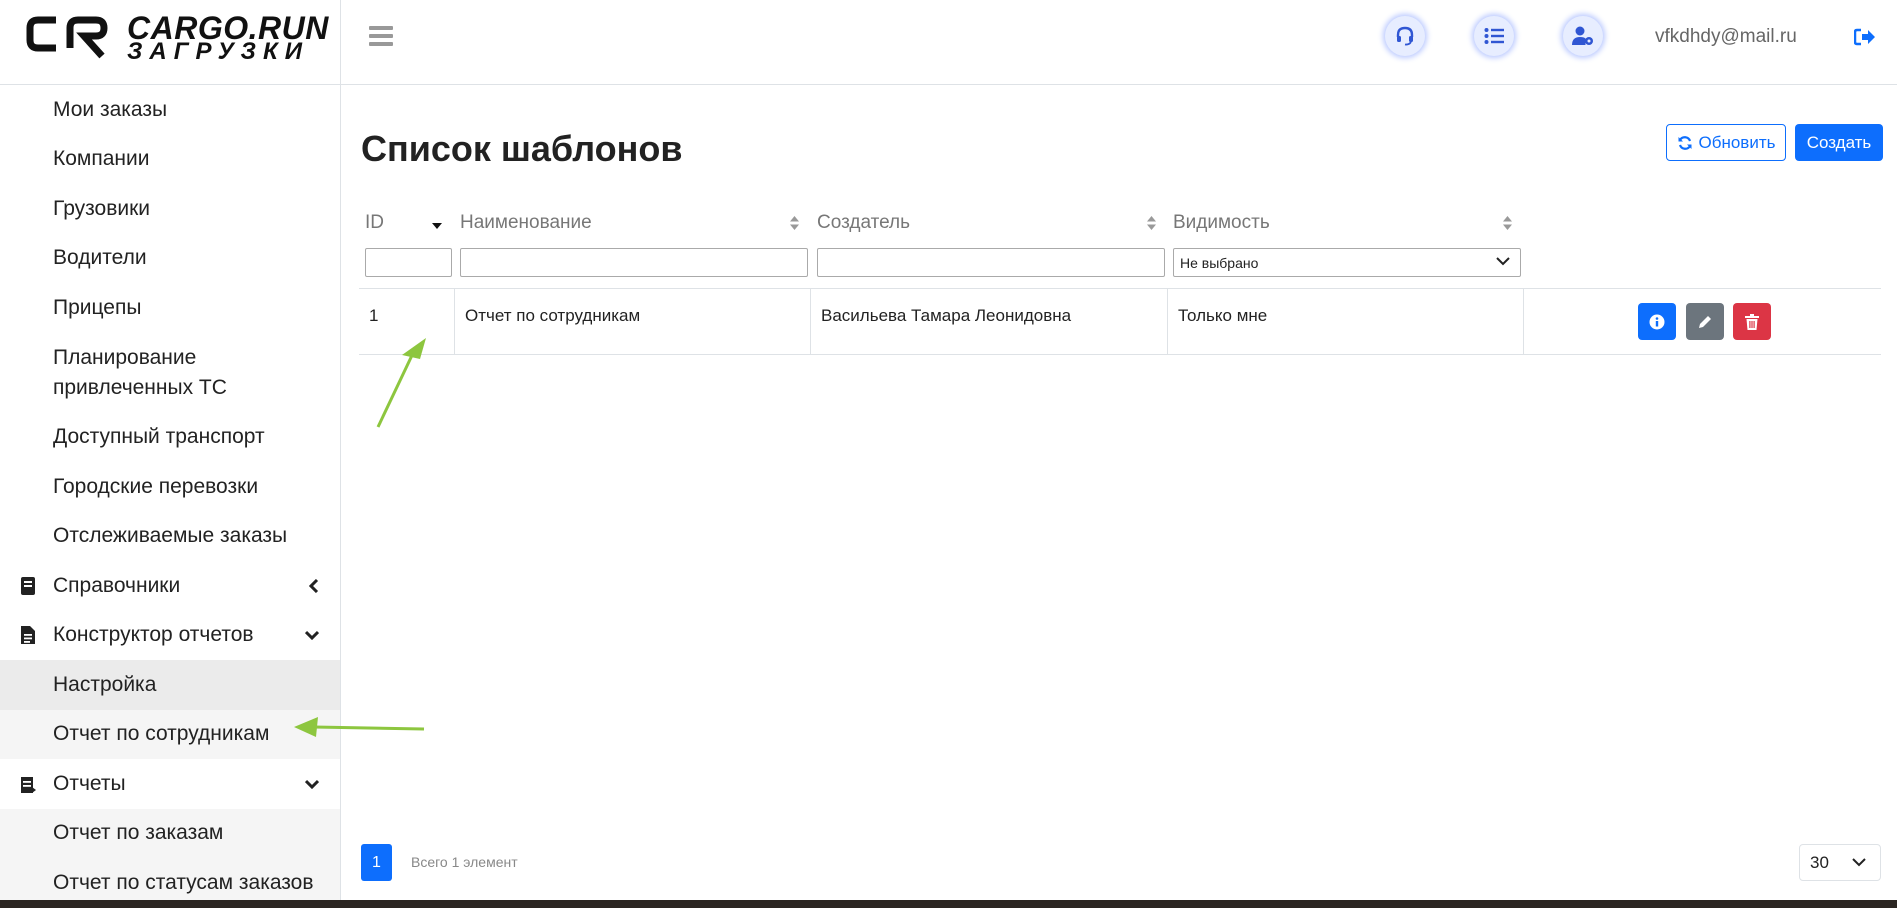 The width and height of the screenshot is (1897, 908). What do you see at coordinates (1405, 36) in the screenshot?
I see `headset-icon` at bounding box center [1405, 36].